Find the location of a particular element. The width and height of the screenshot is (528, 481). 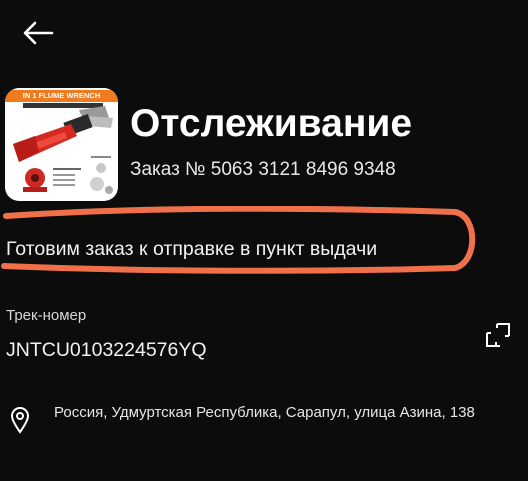

product-thumbnail: IN 1 FLUME WRENCH is located at coordinates (61, 144).